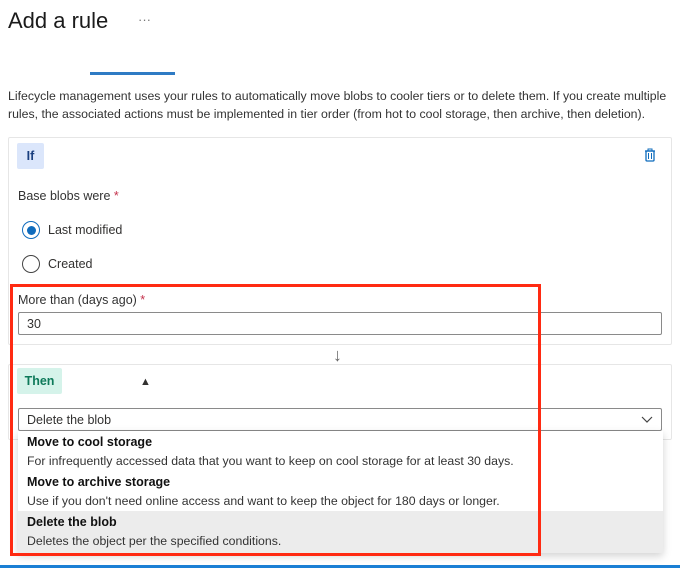  Describe the element at coordinates (144, 19) in the screenshot. I see `more-options-button: ···` at that location.